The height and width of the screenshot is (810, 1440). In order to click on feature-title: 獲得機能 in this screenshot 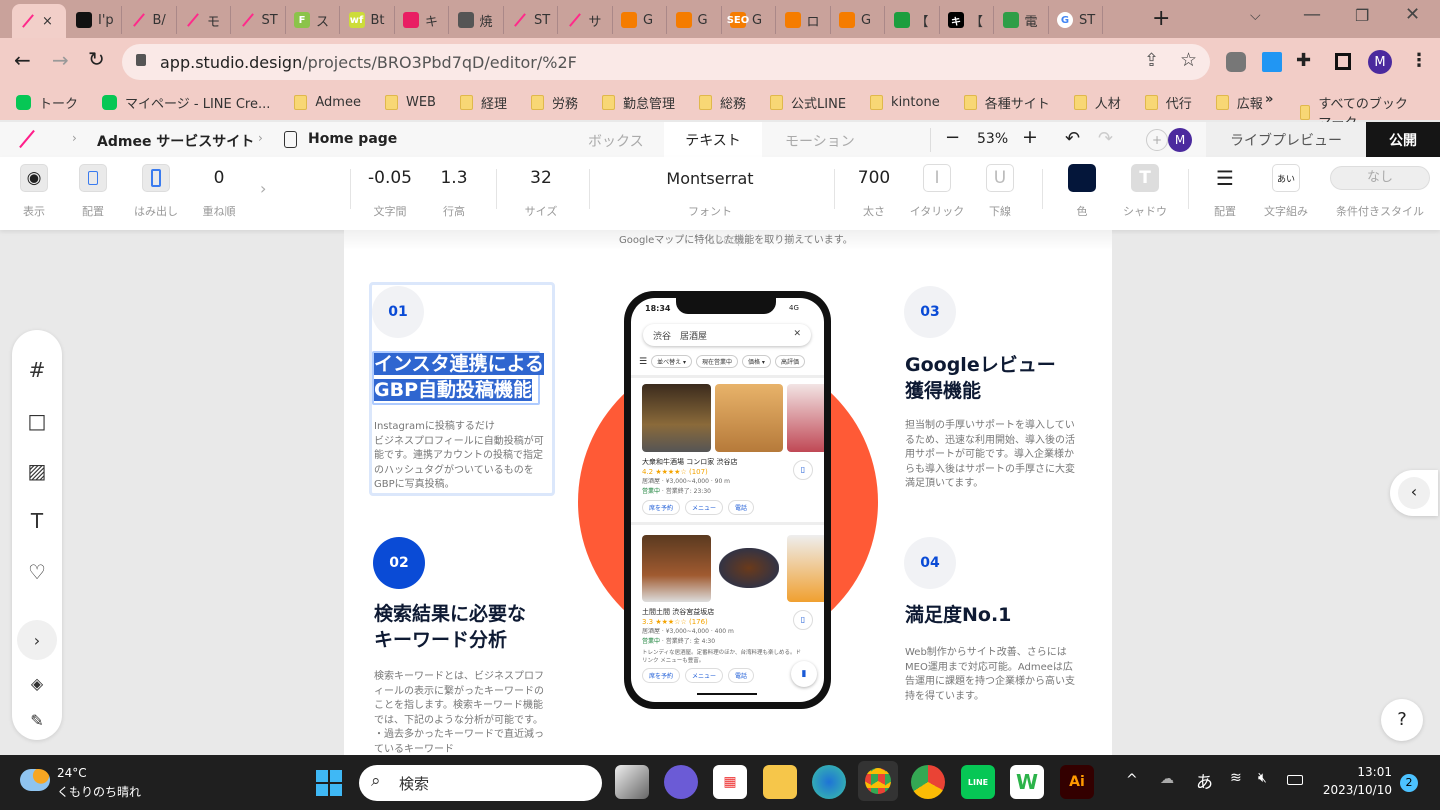, I will do `click(943, 391)`.